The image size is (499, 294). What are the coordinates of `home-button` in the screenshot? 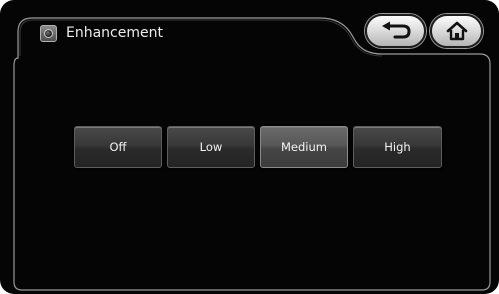 It's located at (456, 31).